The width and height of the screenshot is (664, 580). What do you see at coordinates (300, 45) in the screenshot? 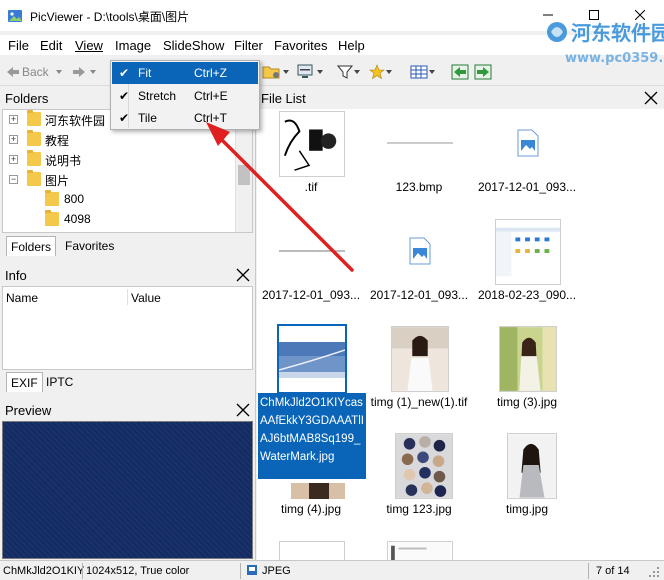
I see `menu-favorites: Favorites` at bounding box center [300, 45].